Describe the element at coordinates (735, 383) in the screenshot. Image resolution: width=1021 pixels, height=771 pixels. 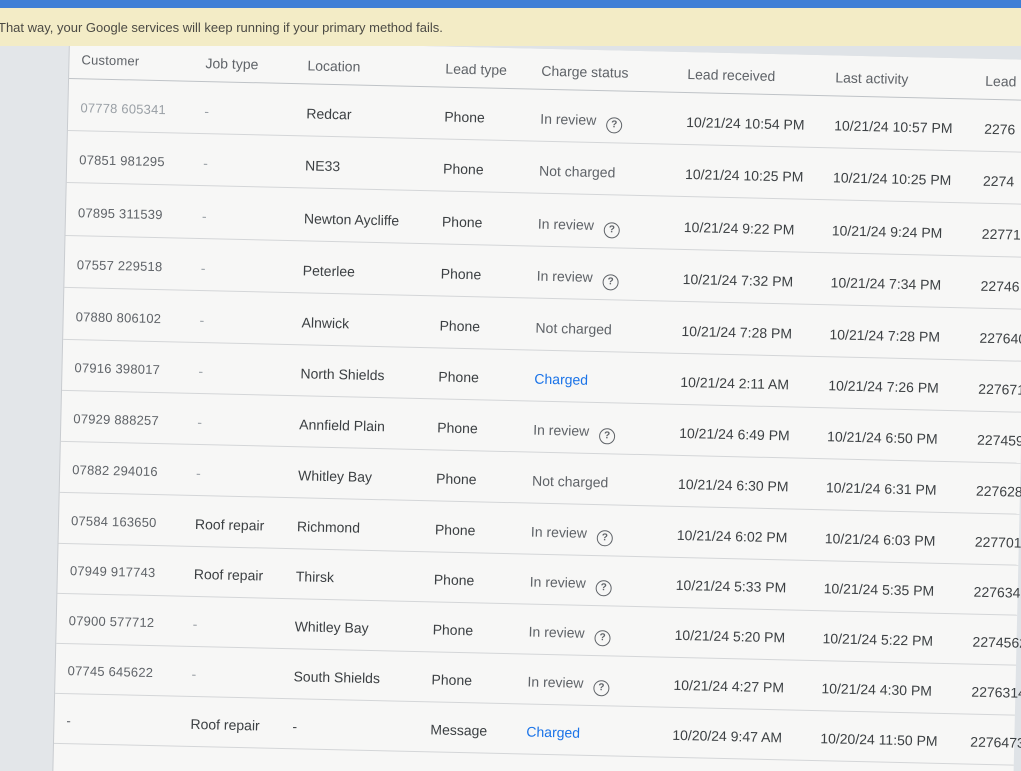
I see `lead-received-cell: 10/21/24 2:11 AM` at that location.